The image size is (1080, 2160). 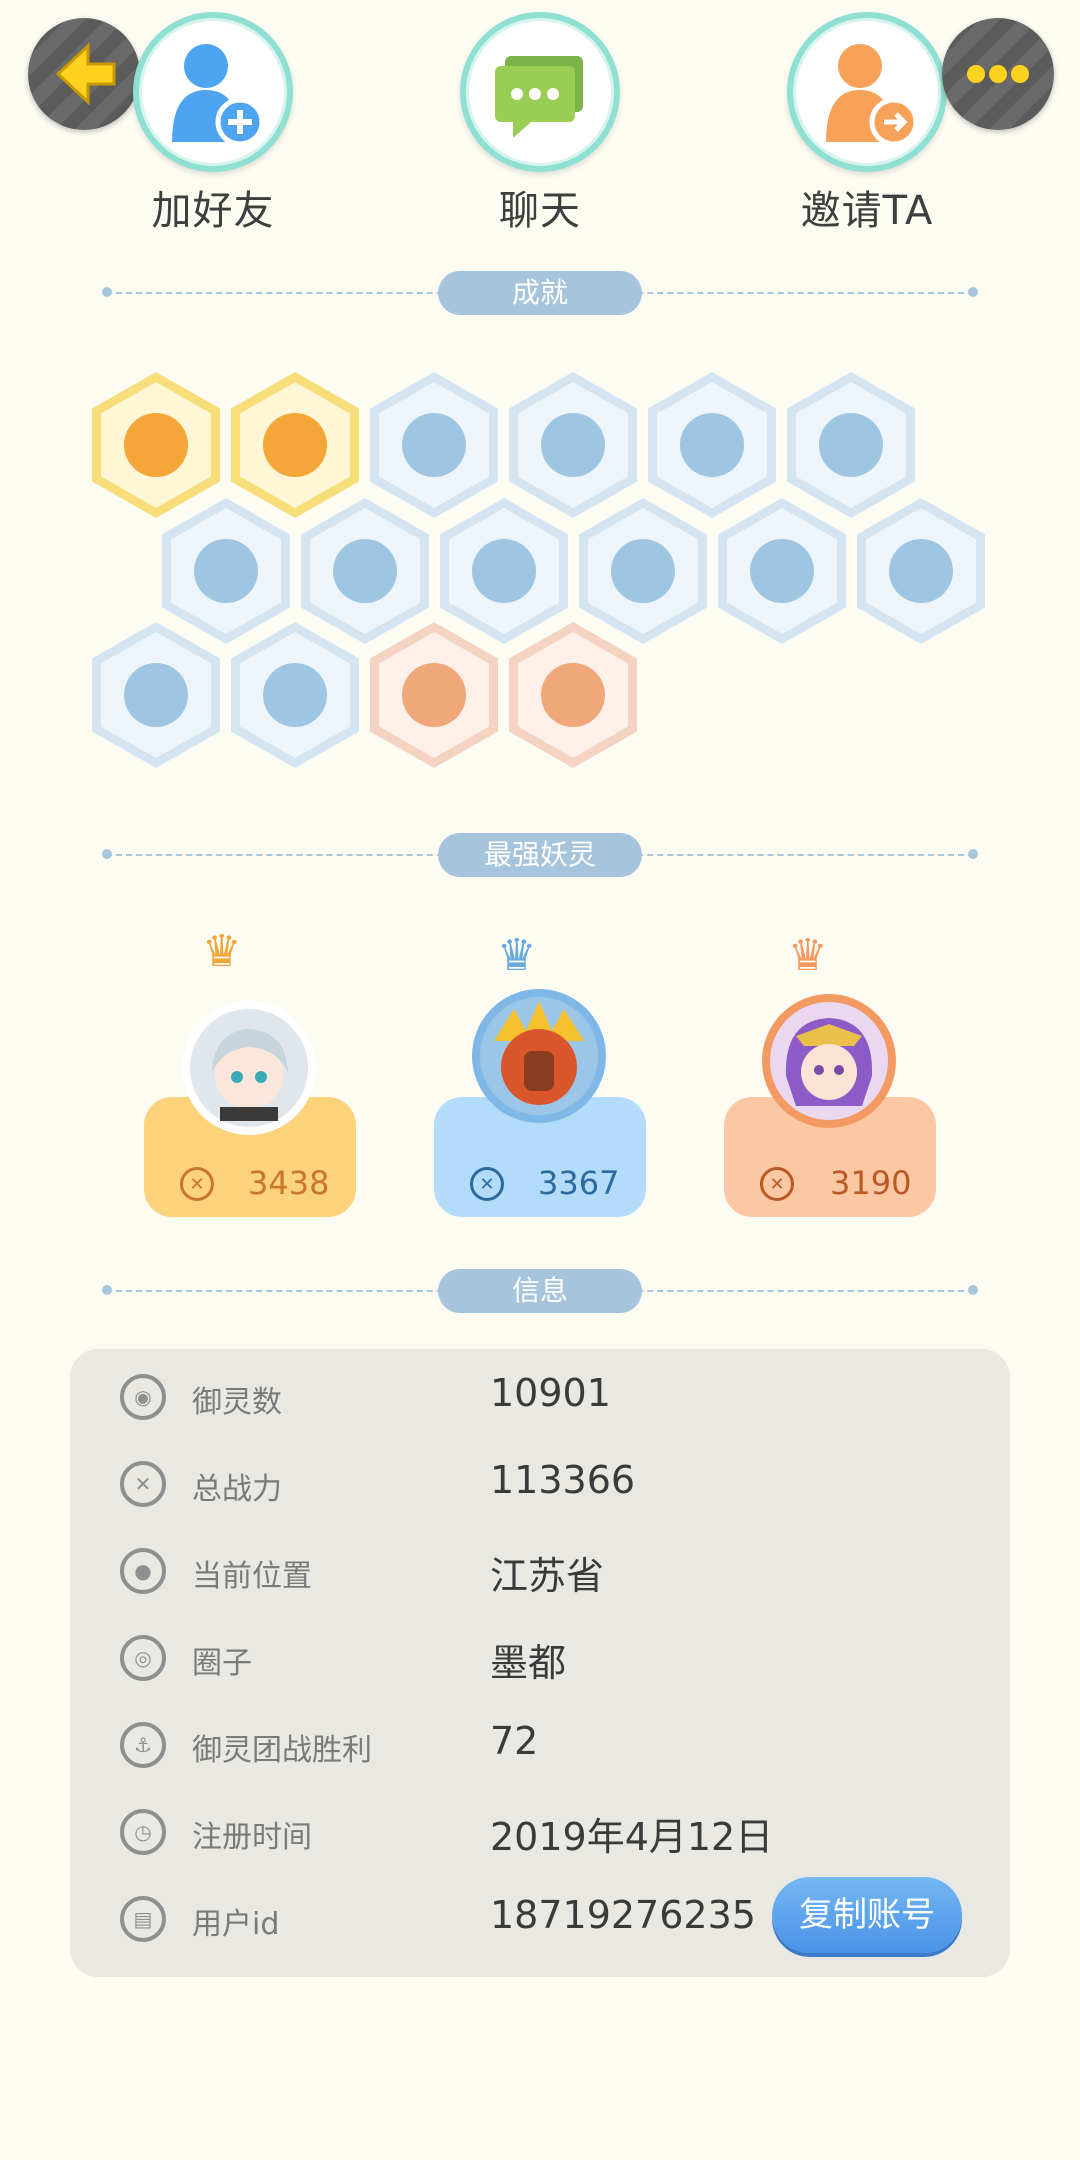 I want to click on info-divider: 信息, so click(x=540, y=1291).